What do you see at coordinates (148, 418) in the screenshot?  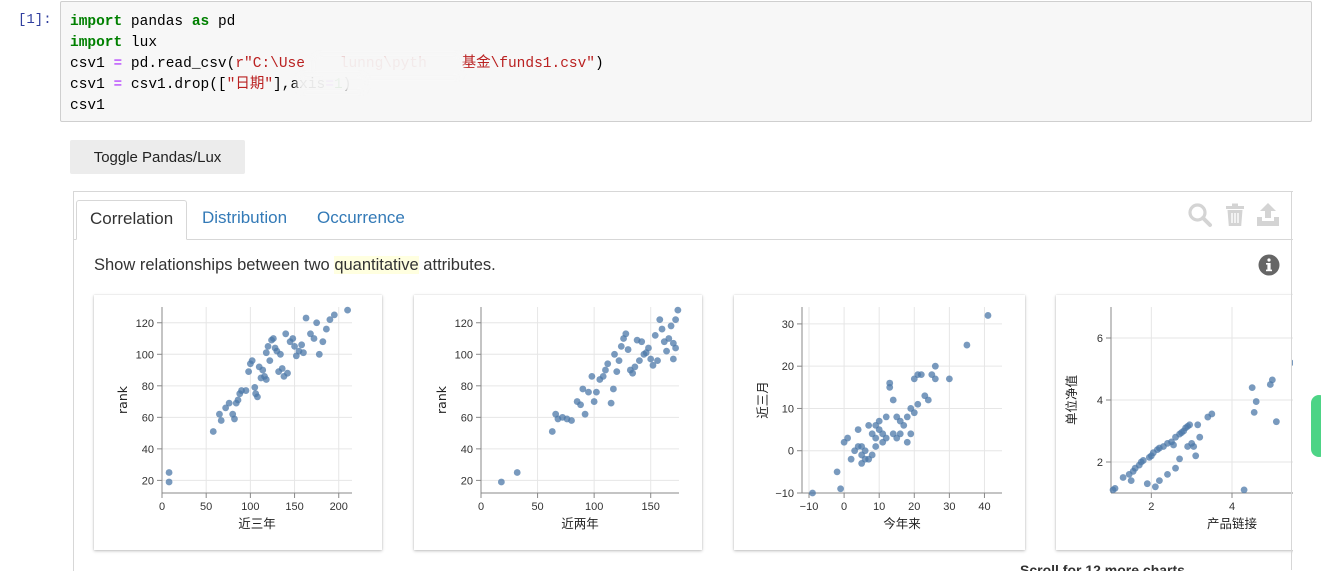 I see `y-tick-label: 60` at bounding box center [148, 418].